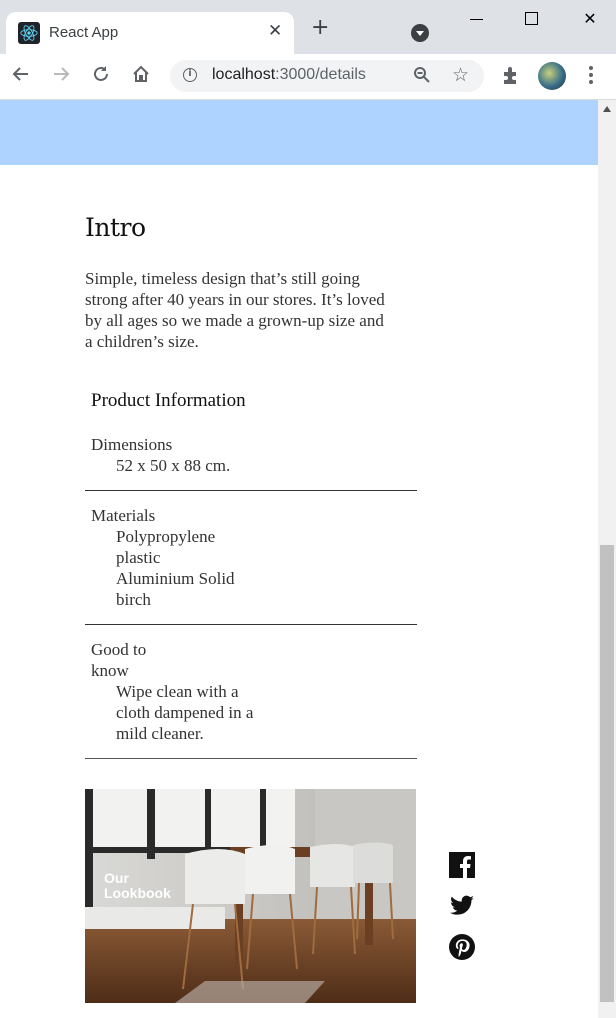 This screenshot has width=616, height=1018. I want to click on info-section-dimensions: Dimensions 52 x 50 x 88 cm., so click(251, 452).